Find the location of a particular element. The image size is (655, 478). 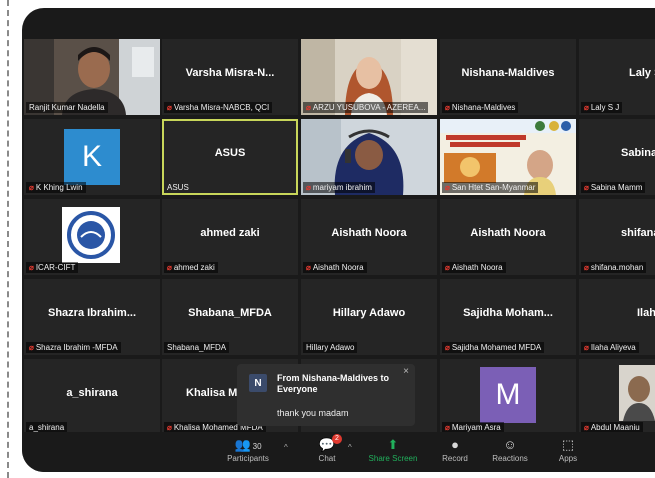

video-tile-mariyam-ibrahim: ⌀ mariyam ibrahim is located at coordinates (369, 157).